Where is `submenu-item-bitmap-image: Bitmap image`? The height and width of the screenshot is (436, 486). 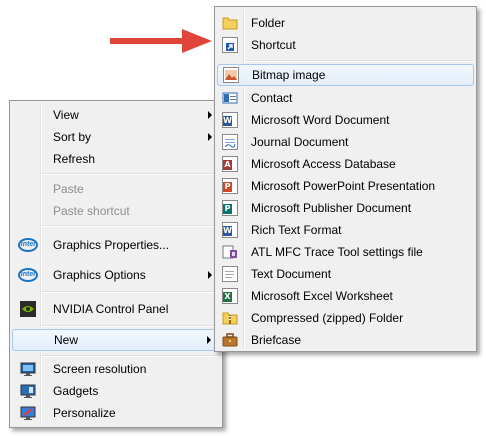 submenu-item-bitmap-image: Bitmap image is located at coordinates (345, 75).